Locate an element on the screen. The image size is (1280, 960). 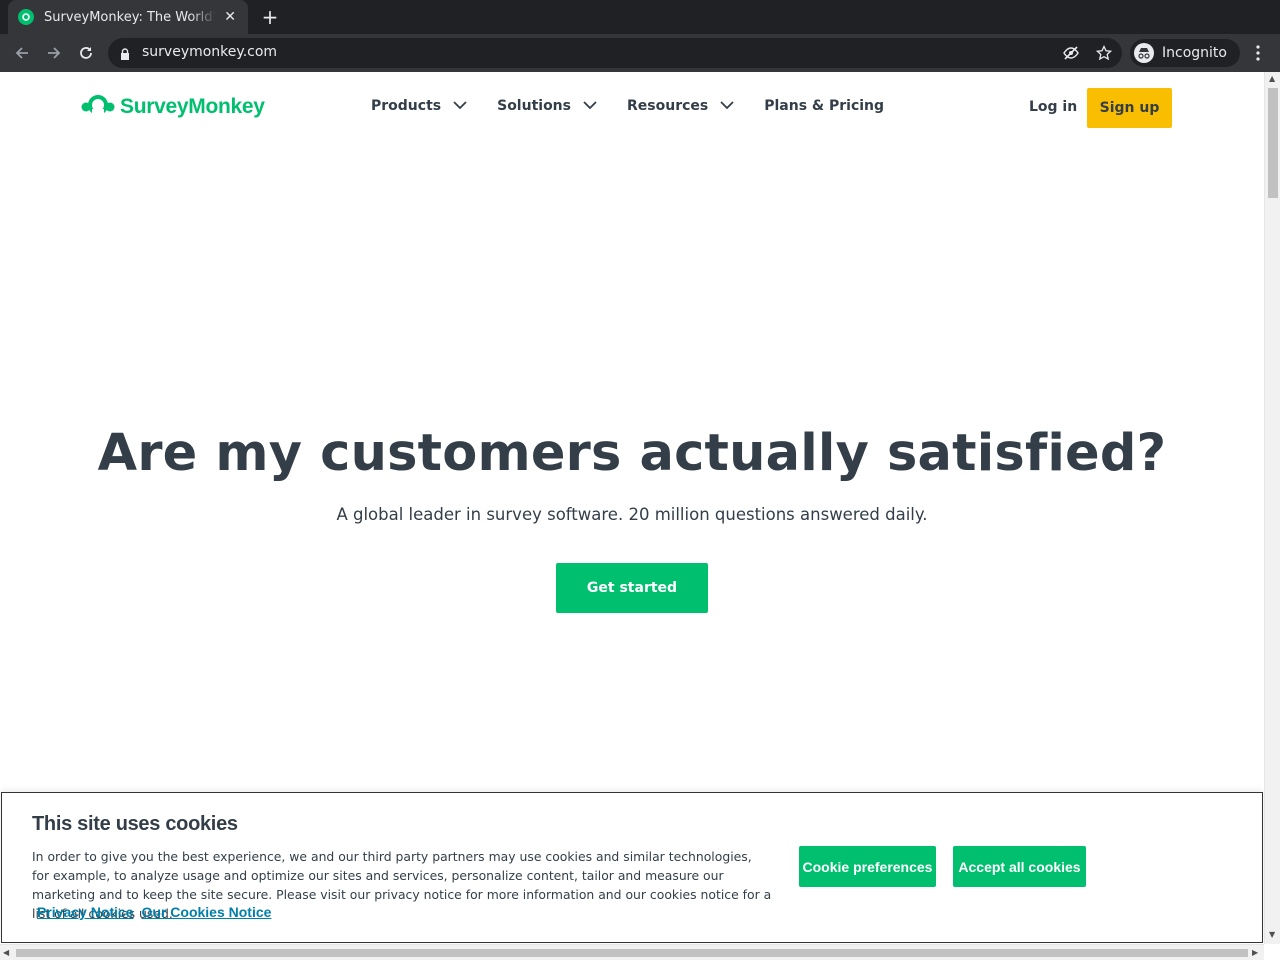
nav-label: Plans & Pricing is located at coordinates (824, 106).